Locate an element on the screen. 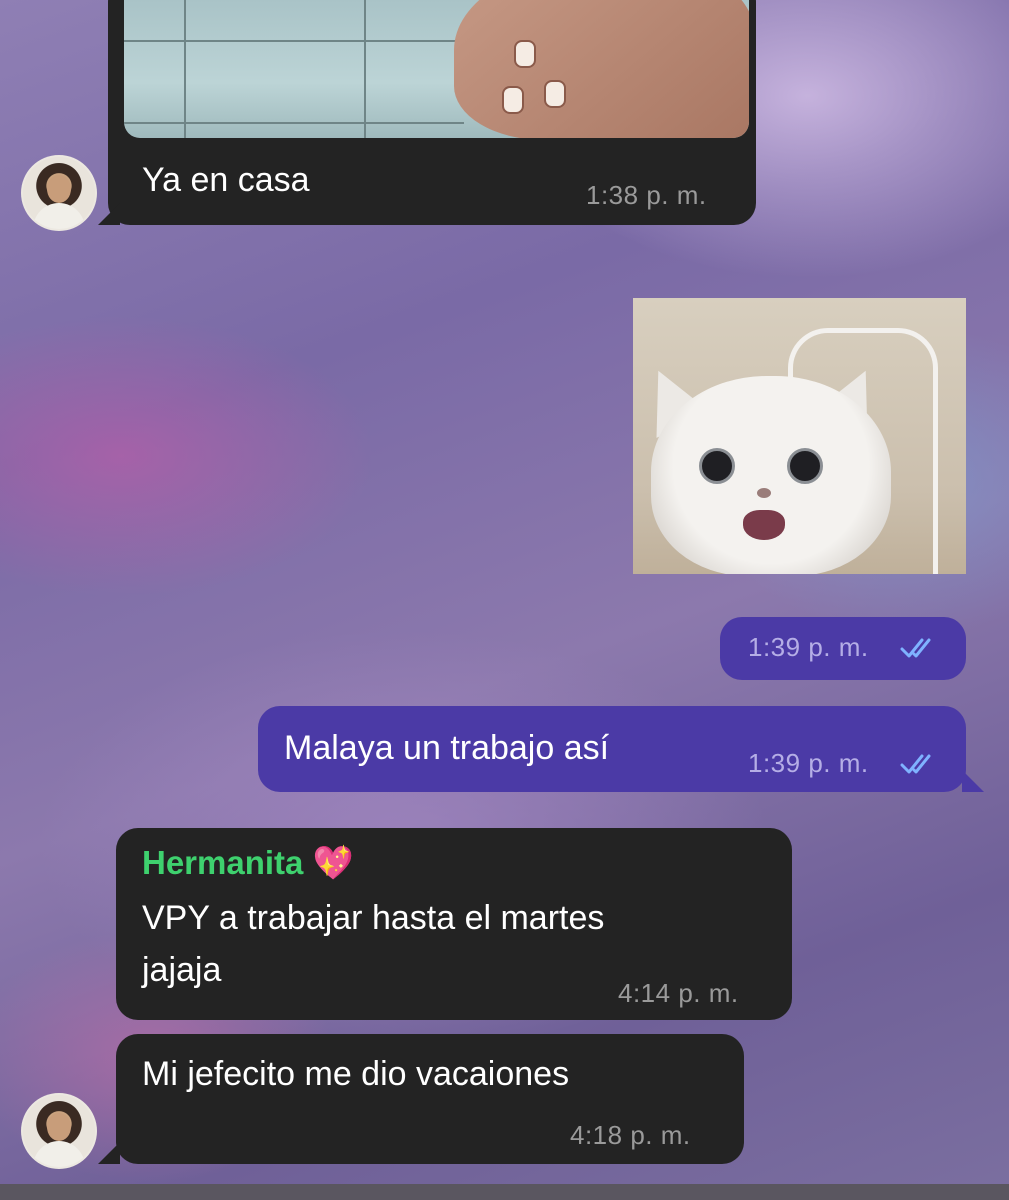  bottom-bar is located at coordinates (504, 1192).